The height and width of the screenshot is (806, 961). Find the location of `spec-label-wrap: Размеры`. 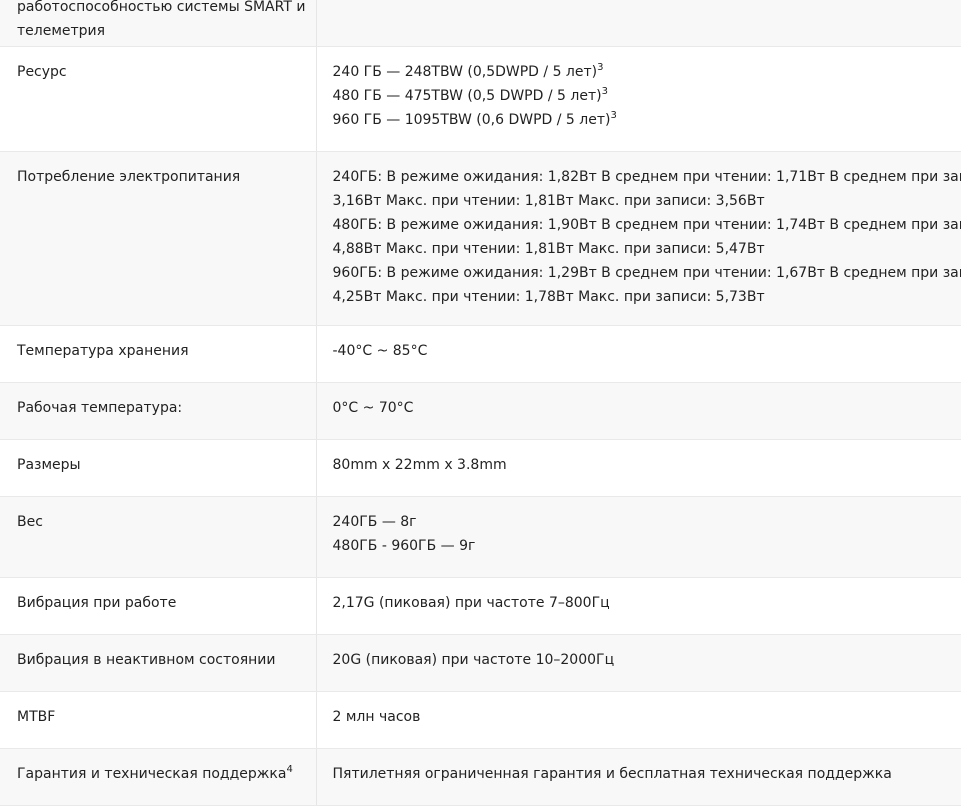

spec-label-wrap: Размеры is located at coordinates (166, 465).